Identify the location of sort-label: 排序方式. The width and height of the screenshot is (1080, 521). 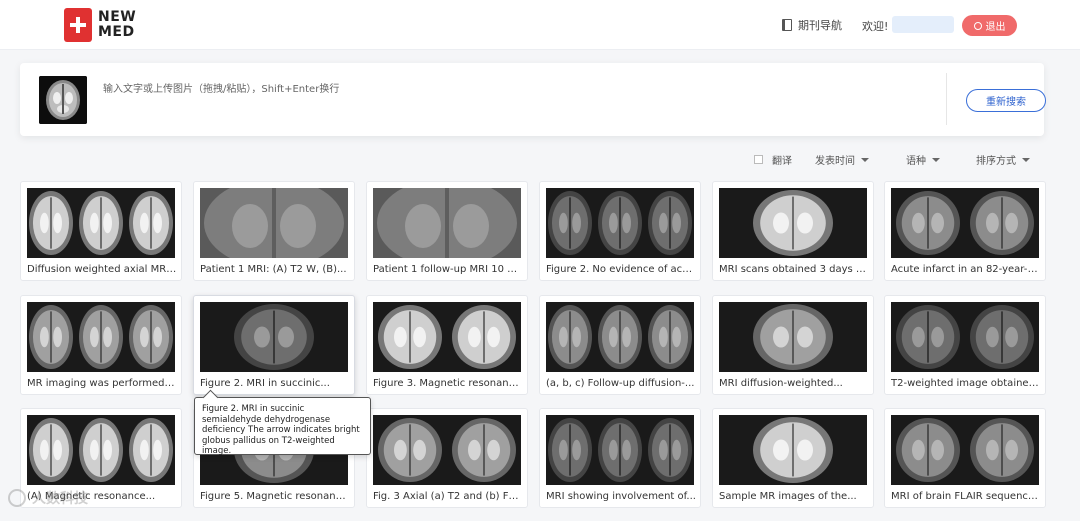
(996, 161).